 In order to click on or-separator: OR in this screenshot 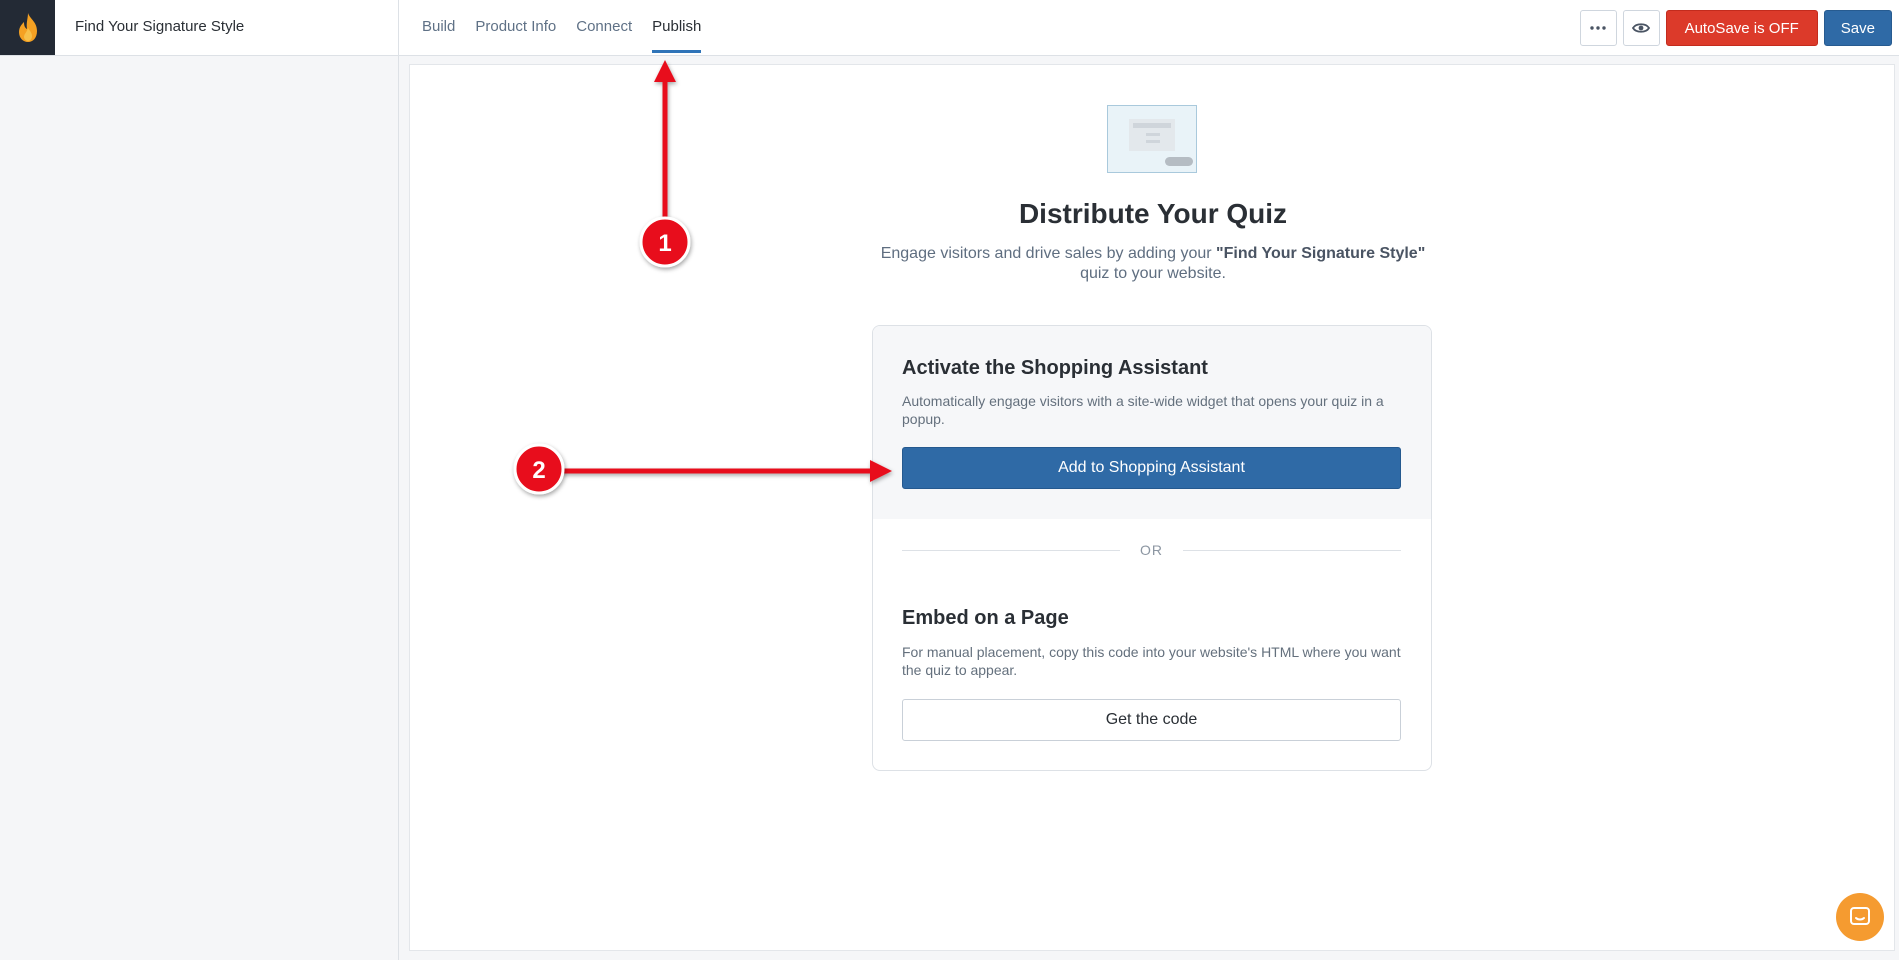, I will do `click(1151, 550)`.